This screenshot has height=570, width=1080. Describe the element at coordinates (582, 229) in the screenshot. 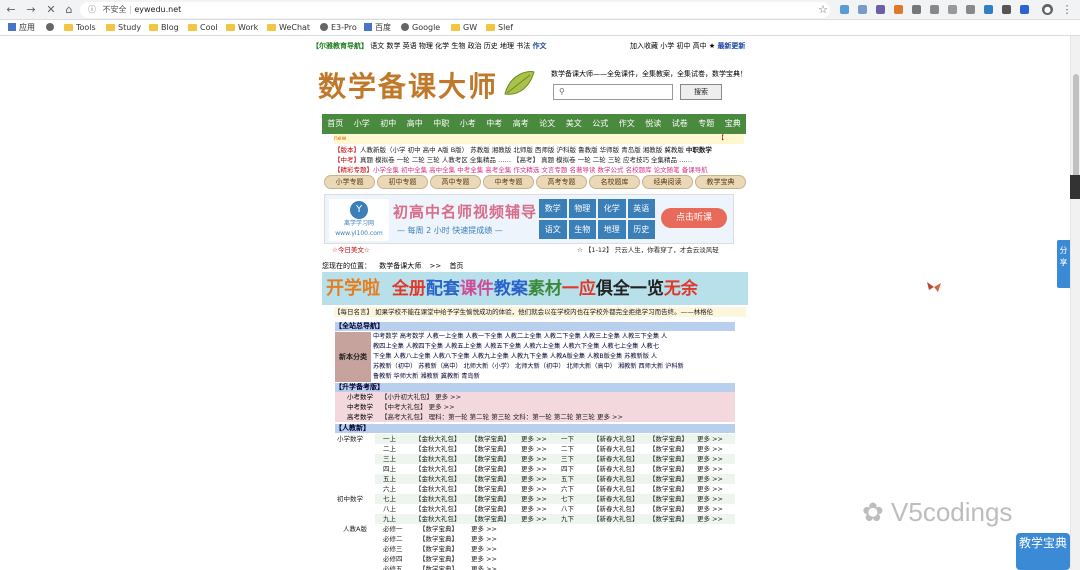

I see `ad-subject: 生物` at that location.